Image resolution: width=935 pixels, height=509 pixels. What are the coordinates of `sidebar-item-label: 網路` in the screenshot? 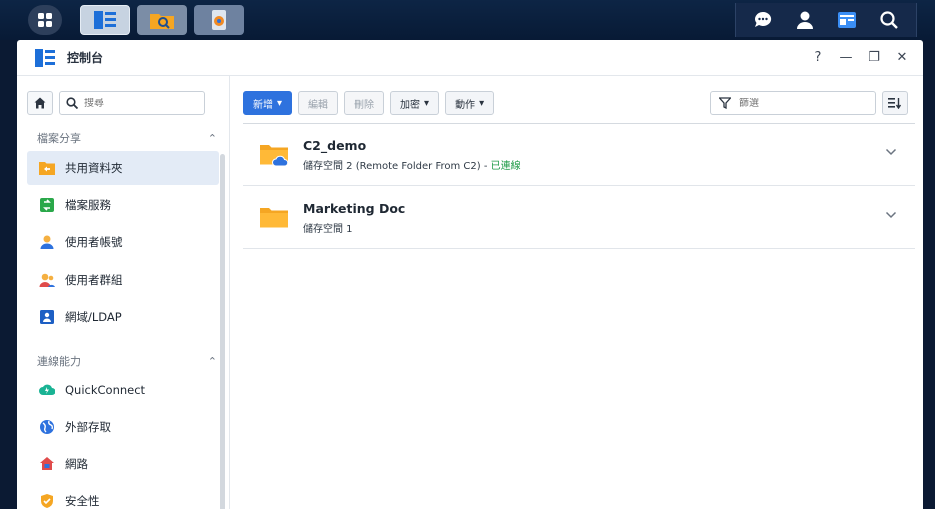 It's located at (76, 464).